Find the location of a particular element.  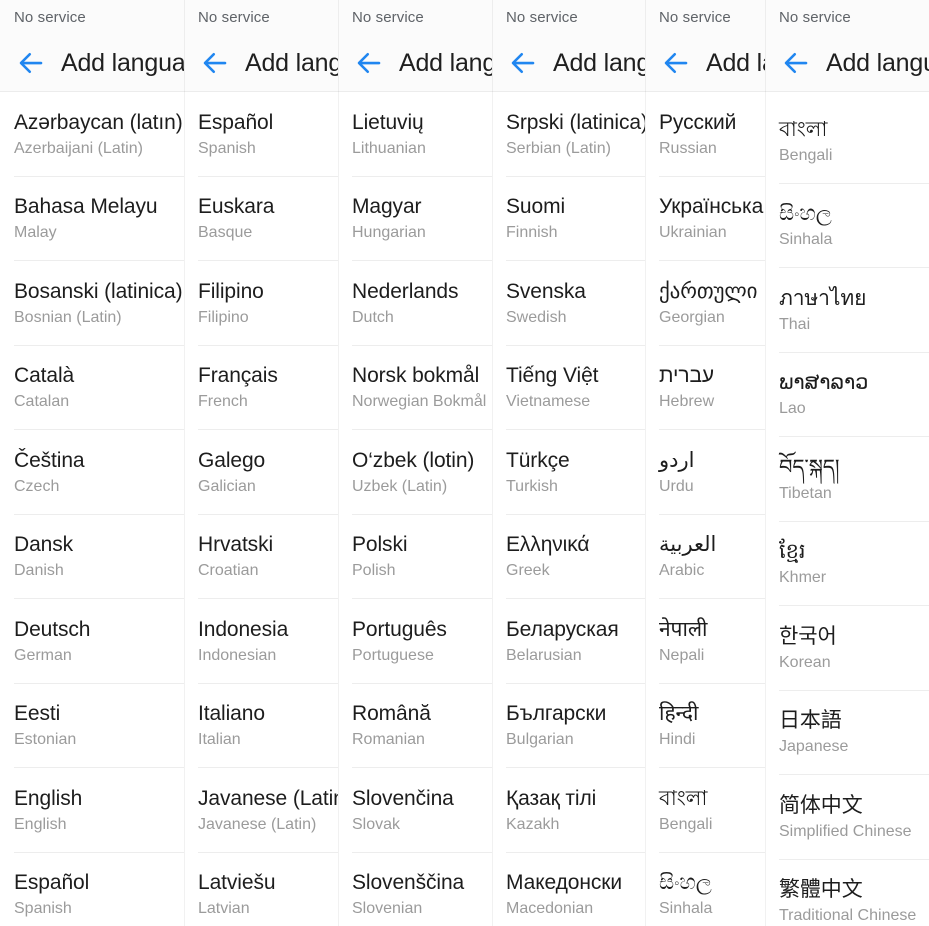

language-english-name: Norwegian Bokmål is located at coordinates (419, 402).